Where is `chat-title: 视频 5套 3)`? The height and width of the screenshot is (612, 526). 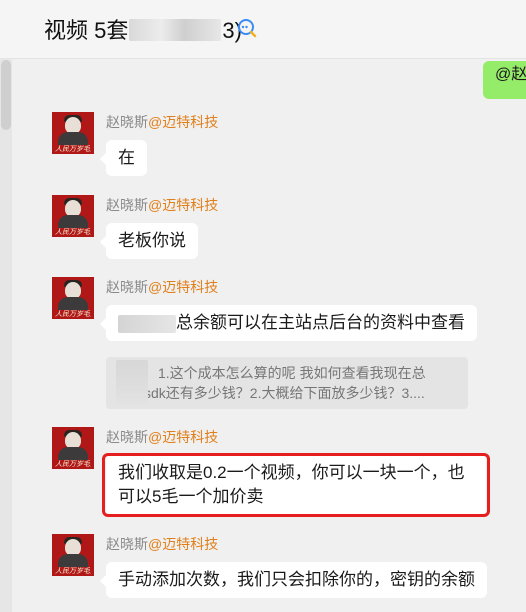
chat-title: 视频 5套 3) is located at coordinates (143, 29).